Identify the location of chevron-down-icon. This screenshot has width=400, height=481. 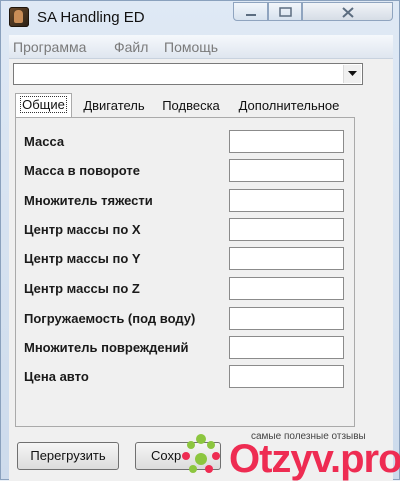
(352, 73).